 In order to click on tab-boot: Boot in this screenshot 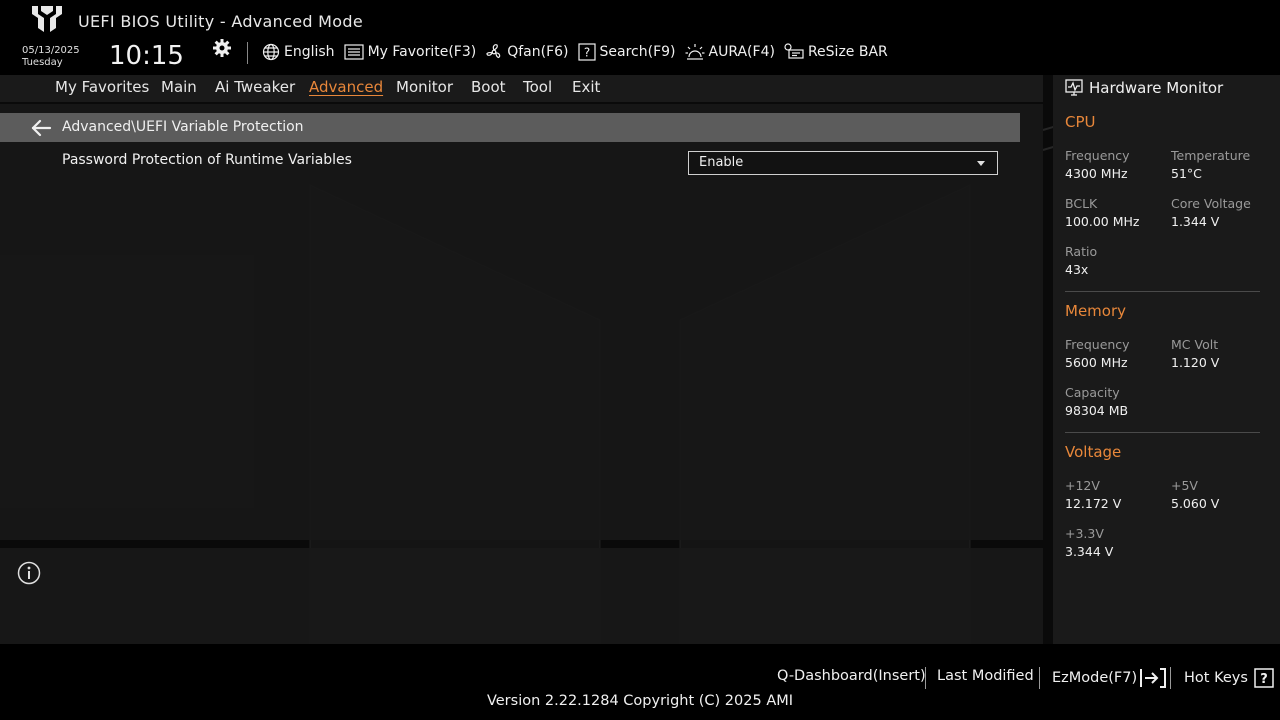, I will do `click(488, 87)`.